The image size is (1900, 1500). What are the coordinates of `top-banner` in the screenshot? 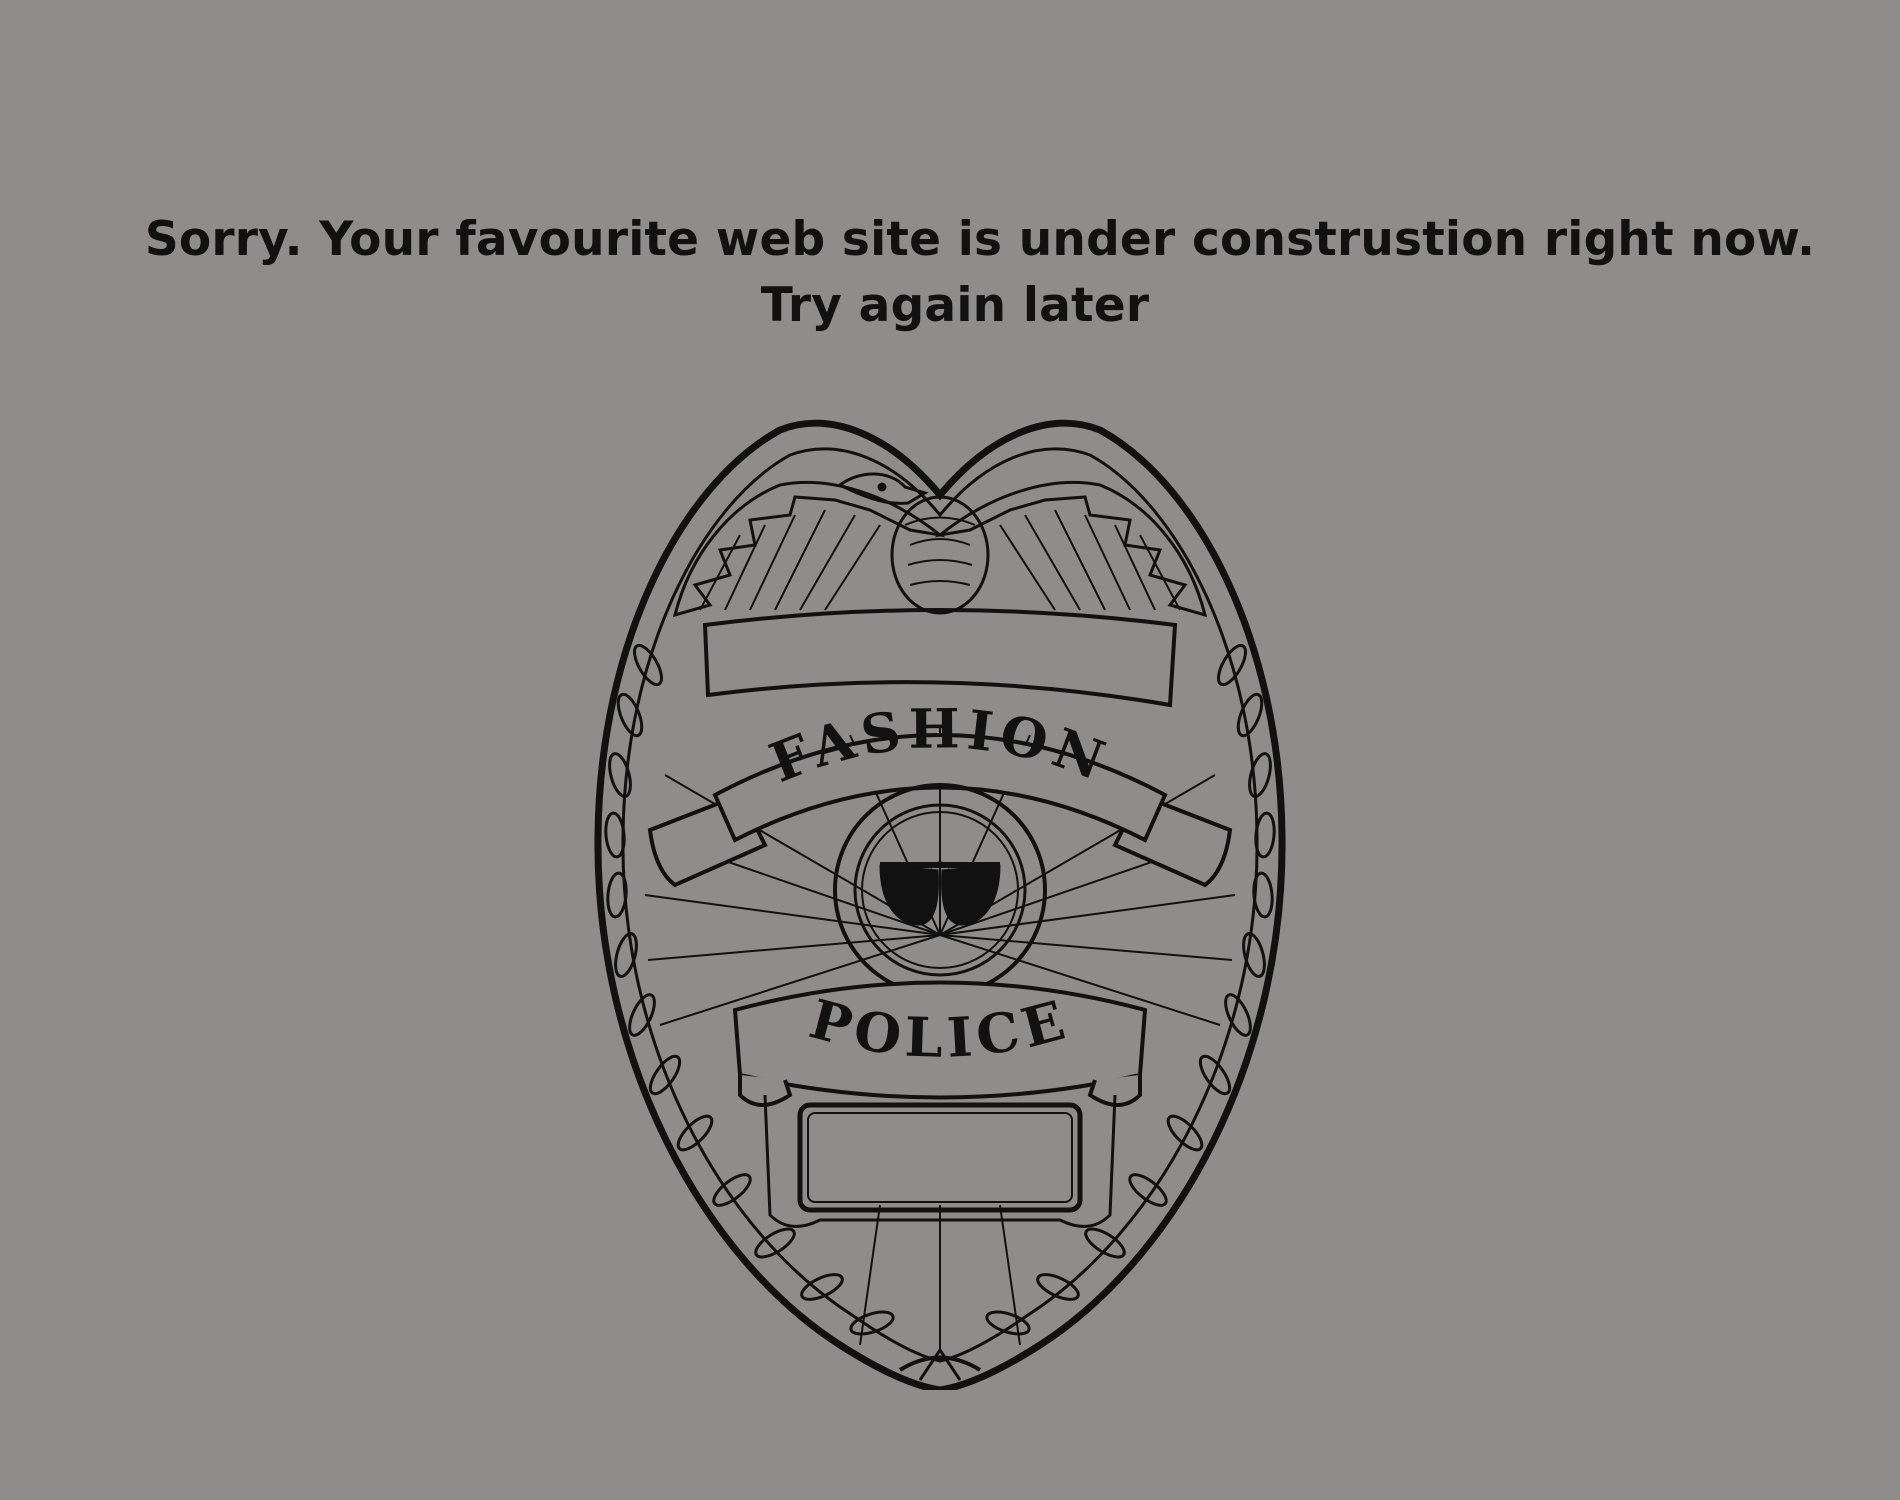 It's located at (940, 658).